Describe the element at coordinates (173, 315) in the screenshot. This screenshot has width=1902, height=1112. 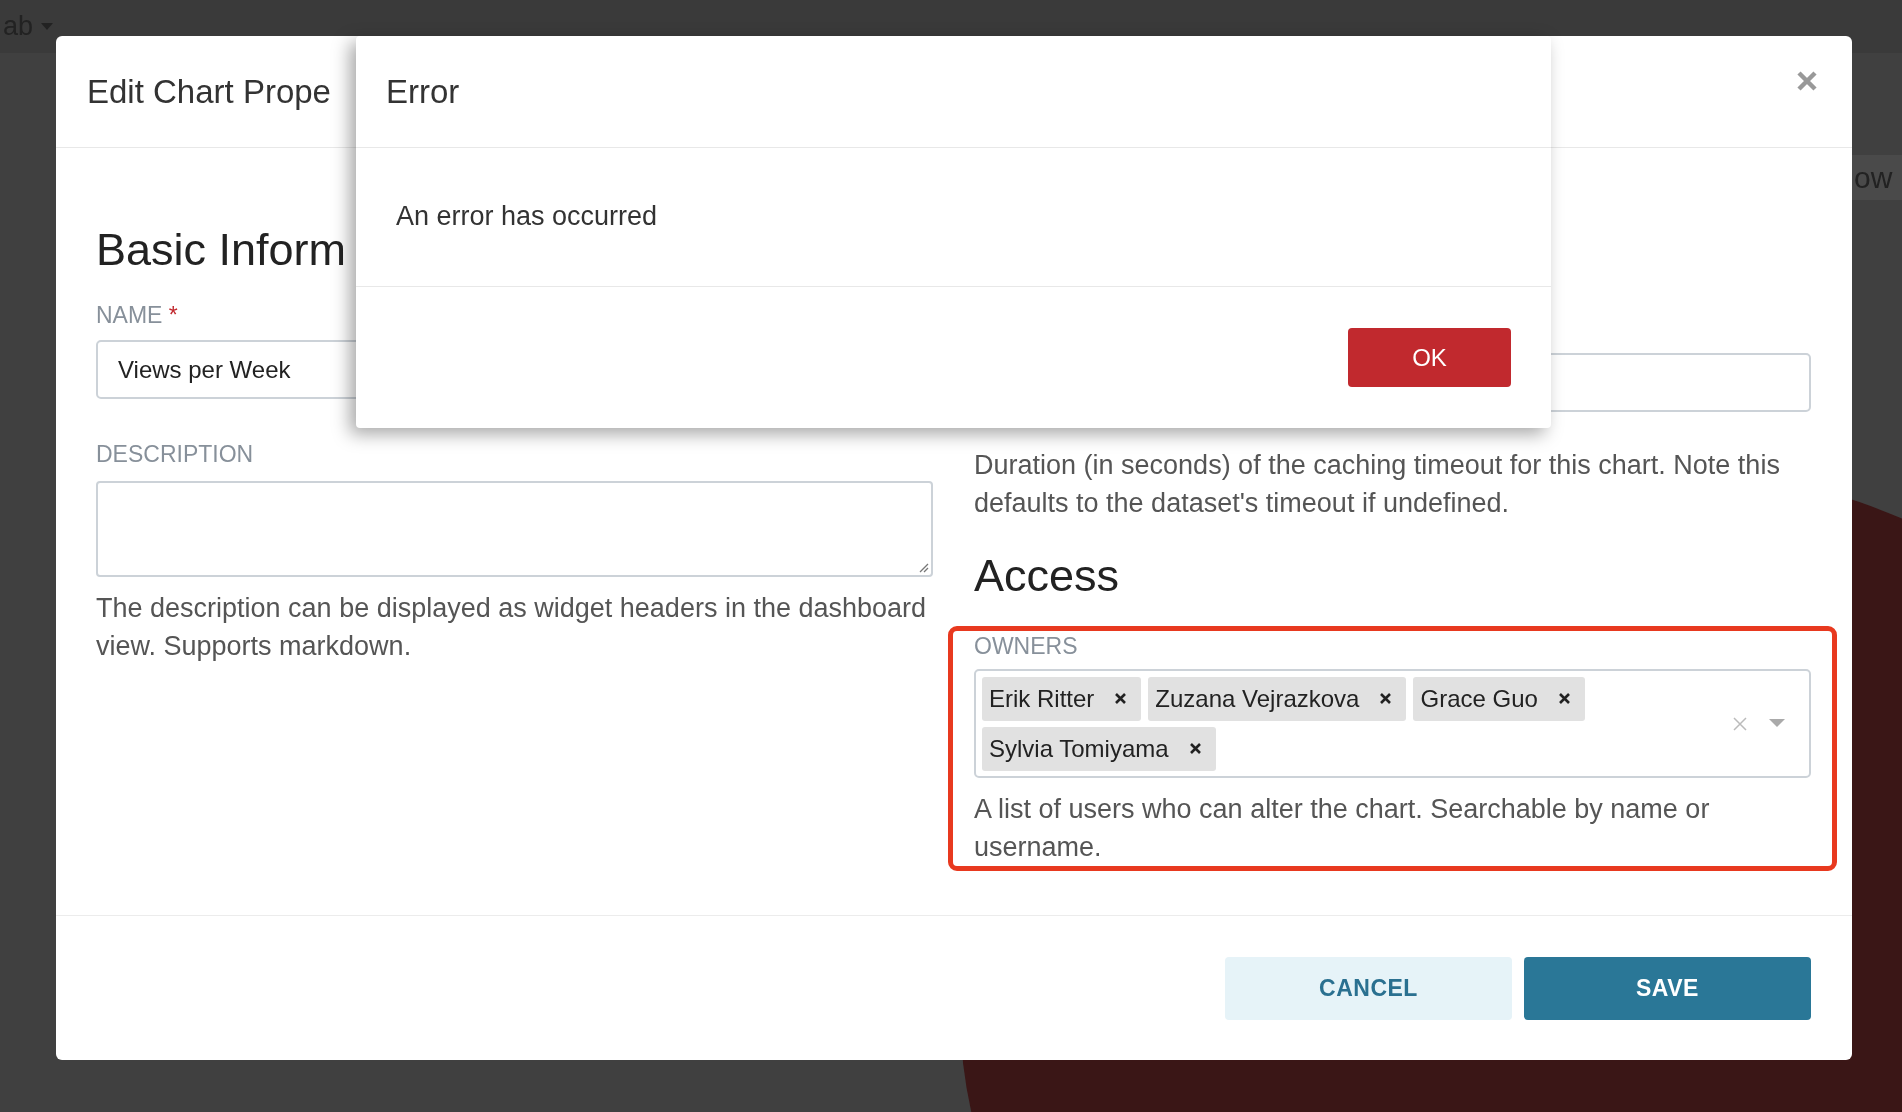
I see `required-mark: *` at that location.